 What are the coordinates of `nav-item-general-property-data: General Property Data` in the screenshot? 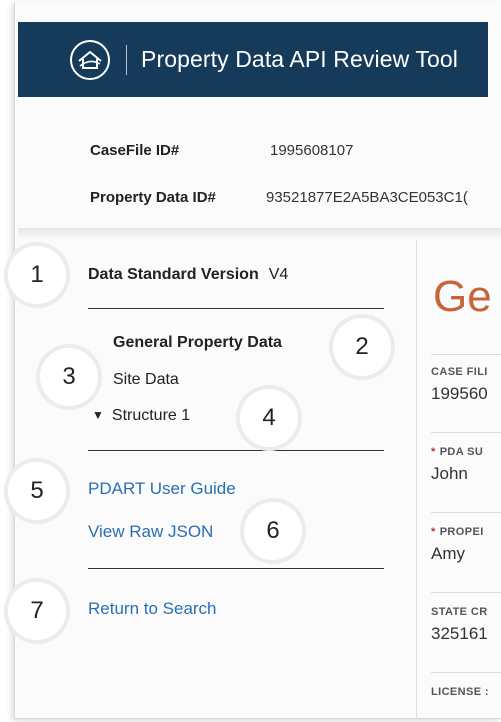 It's located at (197, 343).